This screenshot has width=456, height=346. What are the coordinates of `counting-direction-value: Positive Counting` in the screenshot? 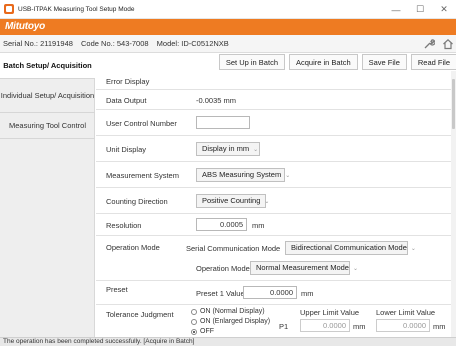 It's located at (231, 200).